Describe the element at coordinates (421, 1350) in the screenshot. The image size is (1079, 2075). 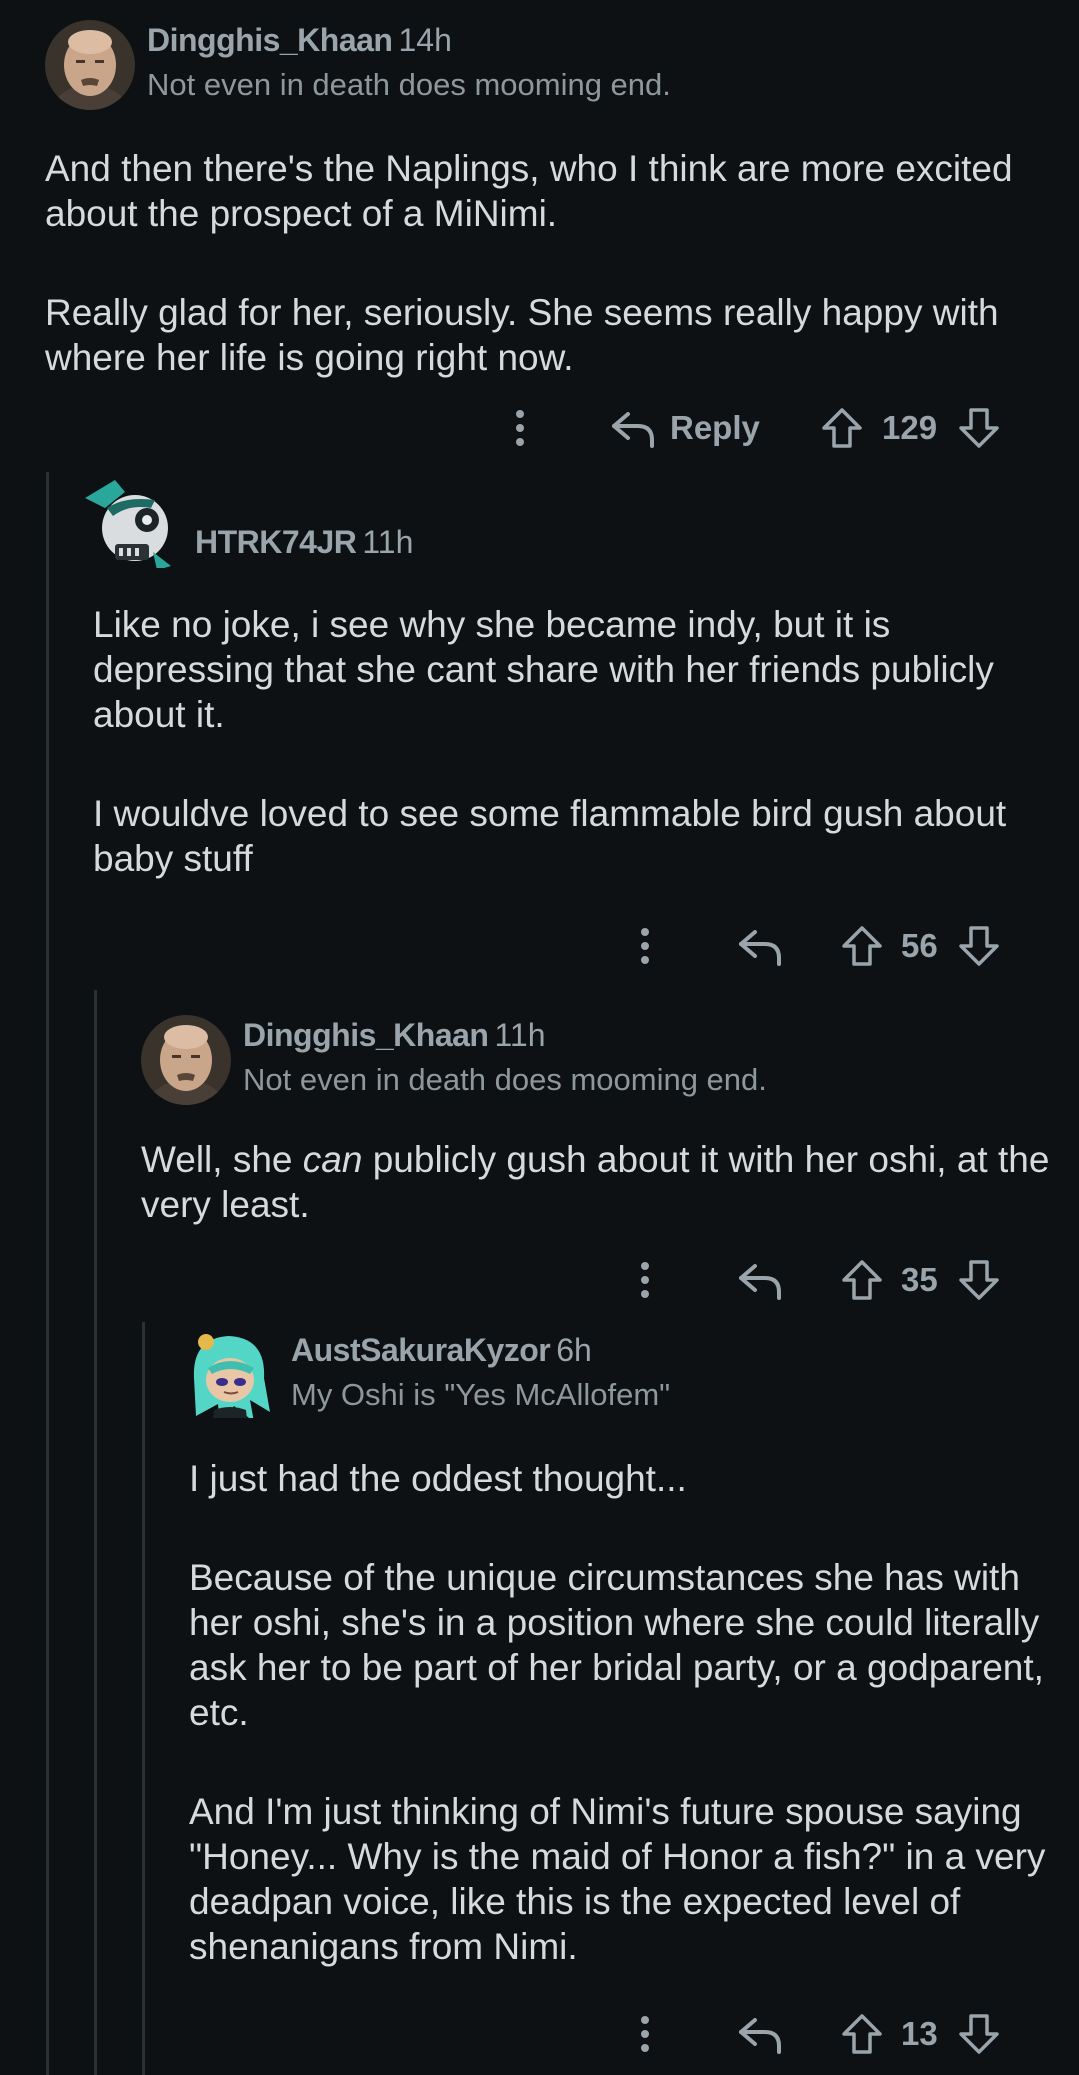
I see `comment-author: AustSakuraKyzor` at that location.